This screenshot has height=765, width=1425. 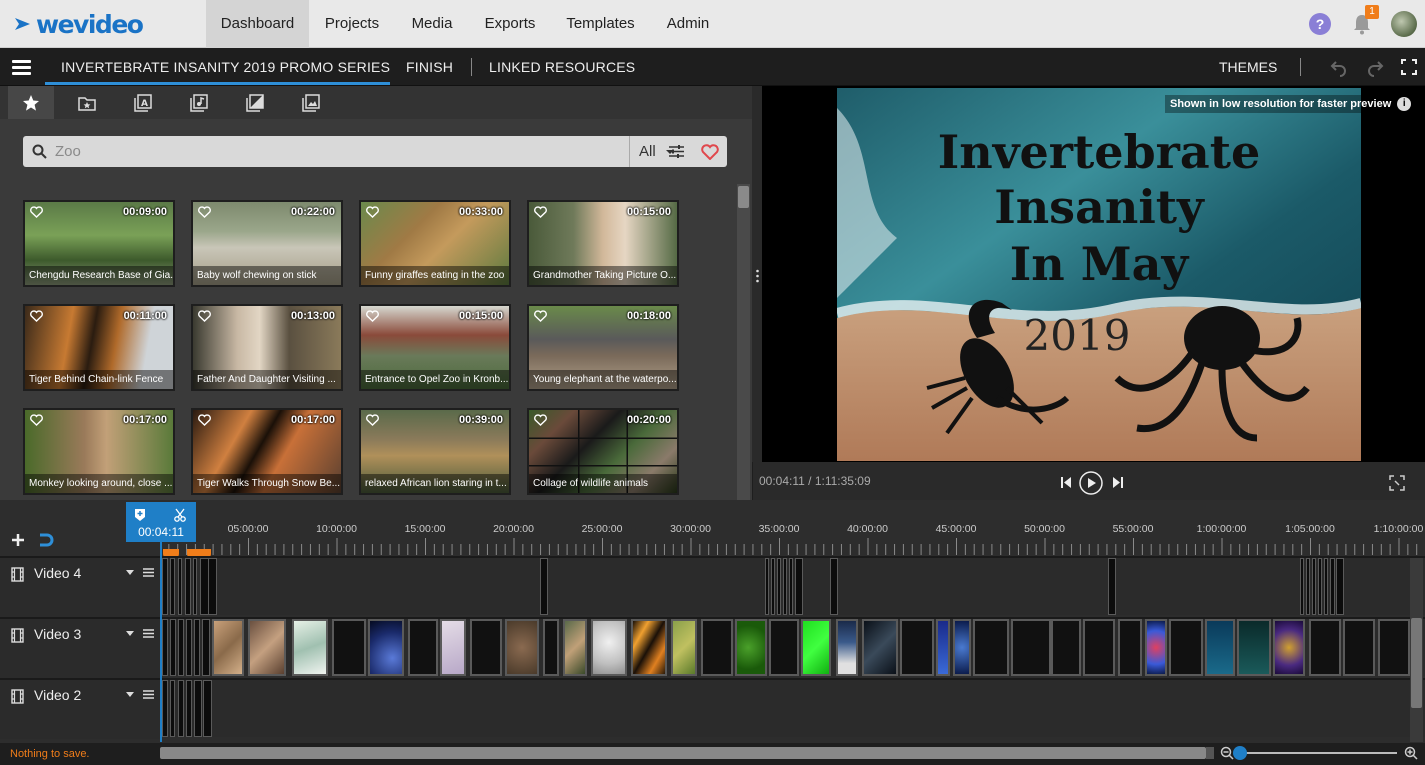 I want to click on scrollbar-thumb, so click(x=743, y=197).